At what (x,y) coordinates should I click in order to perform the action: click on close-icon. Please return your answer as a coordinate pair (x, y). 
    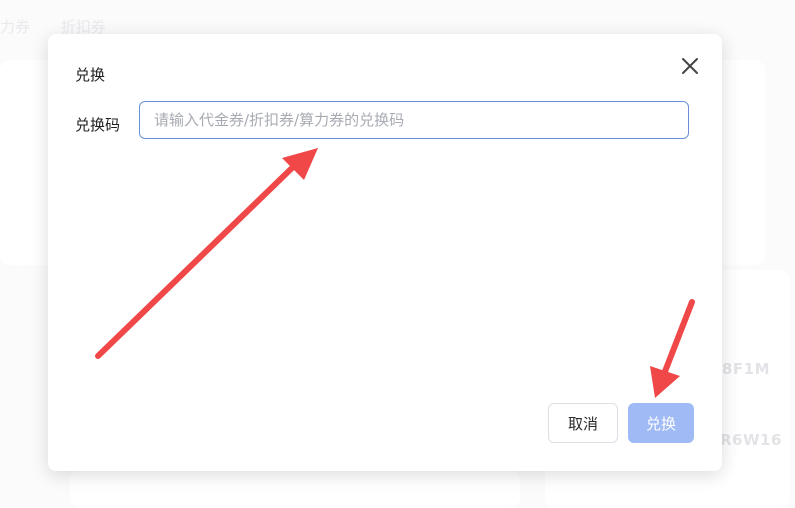
    Looking at the image, I should click on (690, 66).